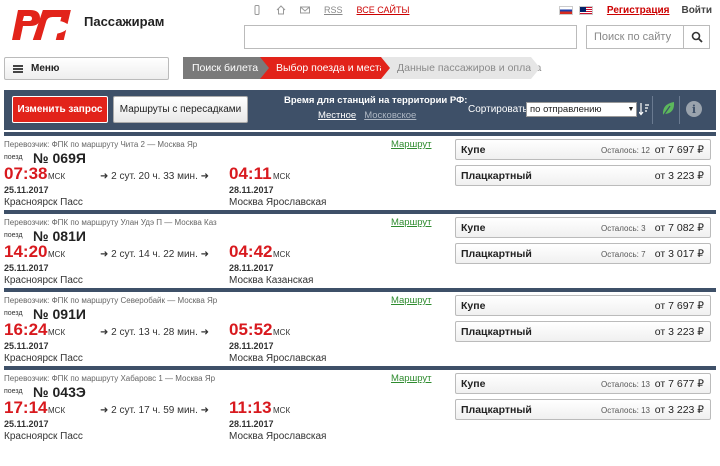  I want to click on fare-option: Купе Осталось: 12 от 7 697 ₽, so click(583, 149).